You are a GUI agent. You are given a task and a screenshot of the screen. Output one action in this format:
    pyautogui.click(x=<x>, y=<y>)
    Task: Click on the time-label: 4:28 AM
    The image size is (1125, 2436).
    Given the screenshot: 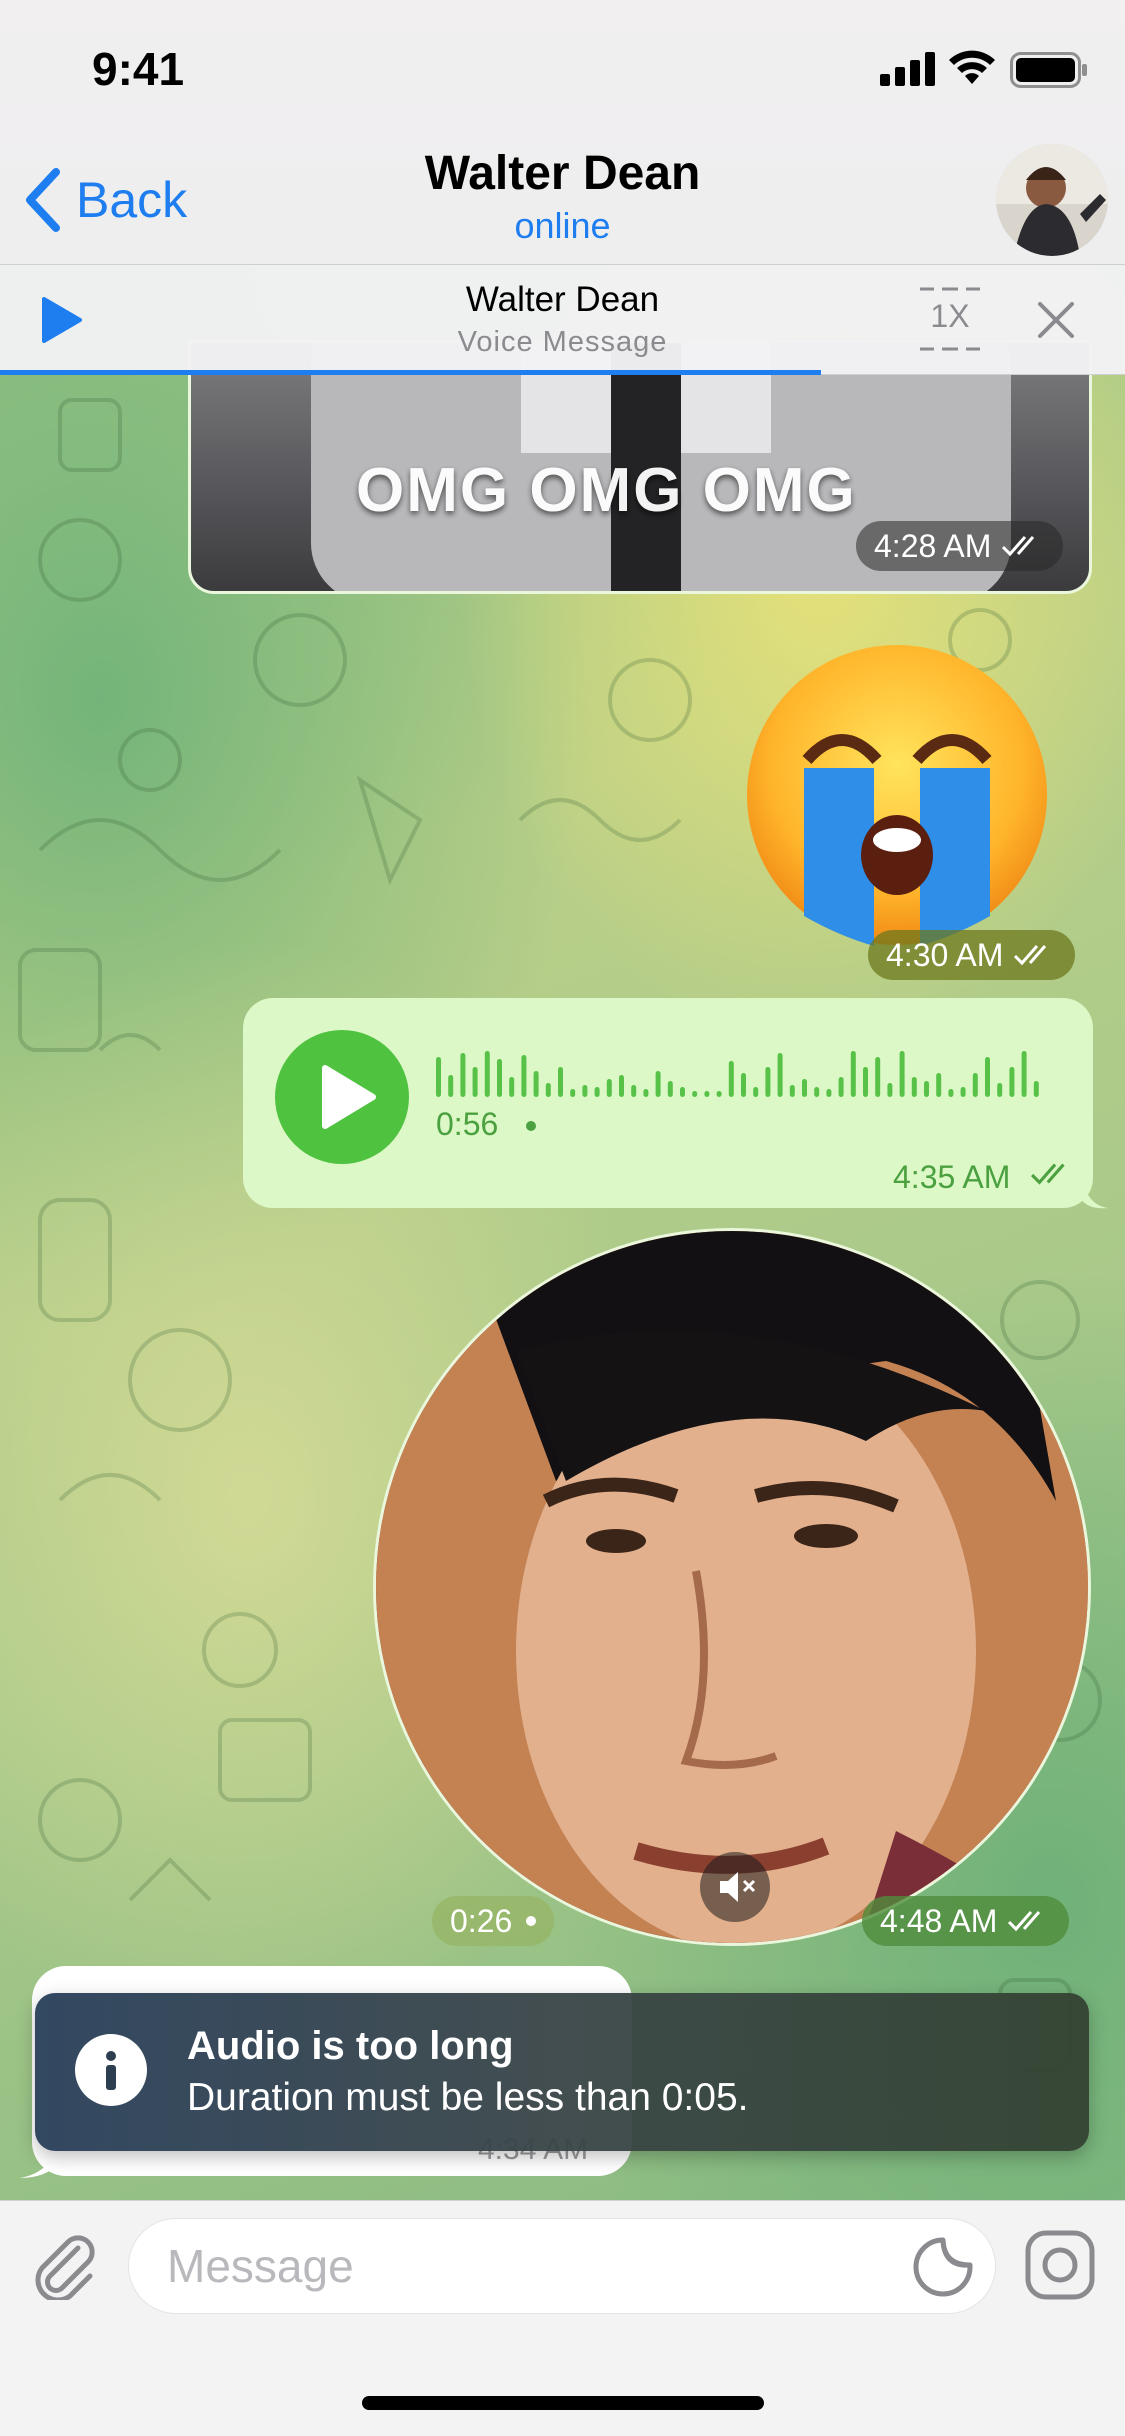 What is the action you would take?
    pyautogui.click(x=933, y=545)
    